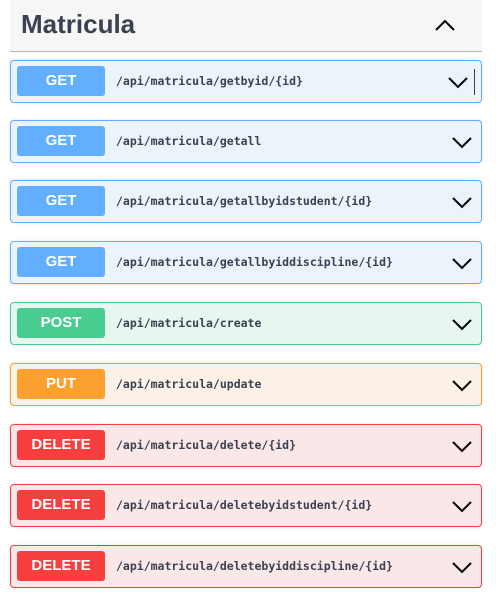 Image resolution: width=496 pixels, height=596 pixels. I want to click on operation-path: /api/matricula/getallbyidstudent/{id}, so click(244, 201).